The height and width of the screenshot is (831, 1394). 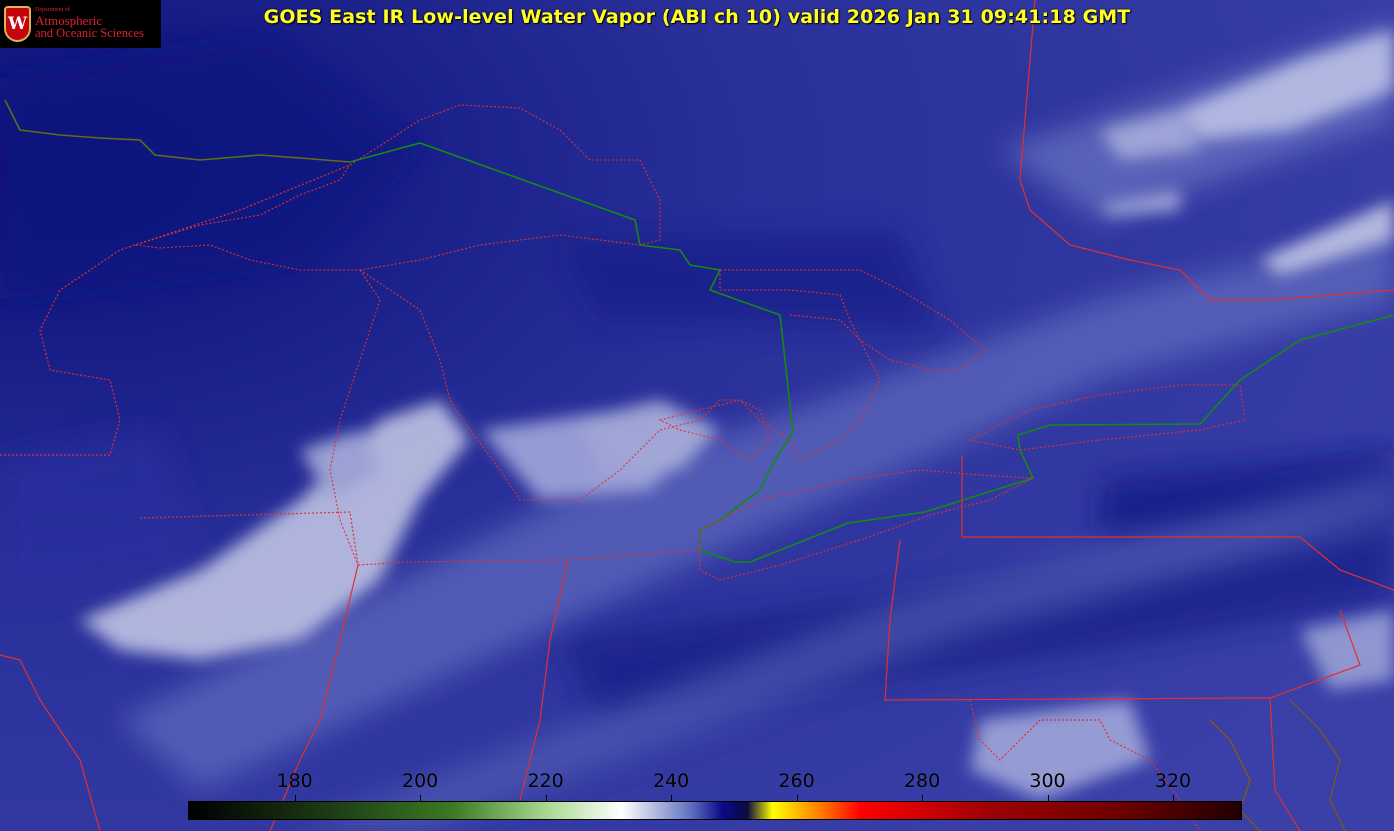 I want to click on colorbar-fill, so click(x=715, y=810).